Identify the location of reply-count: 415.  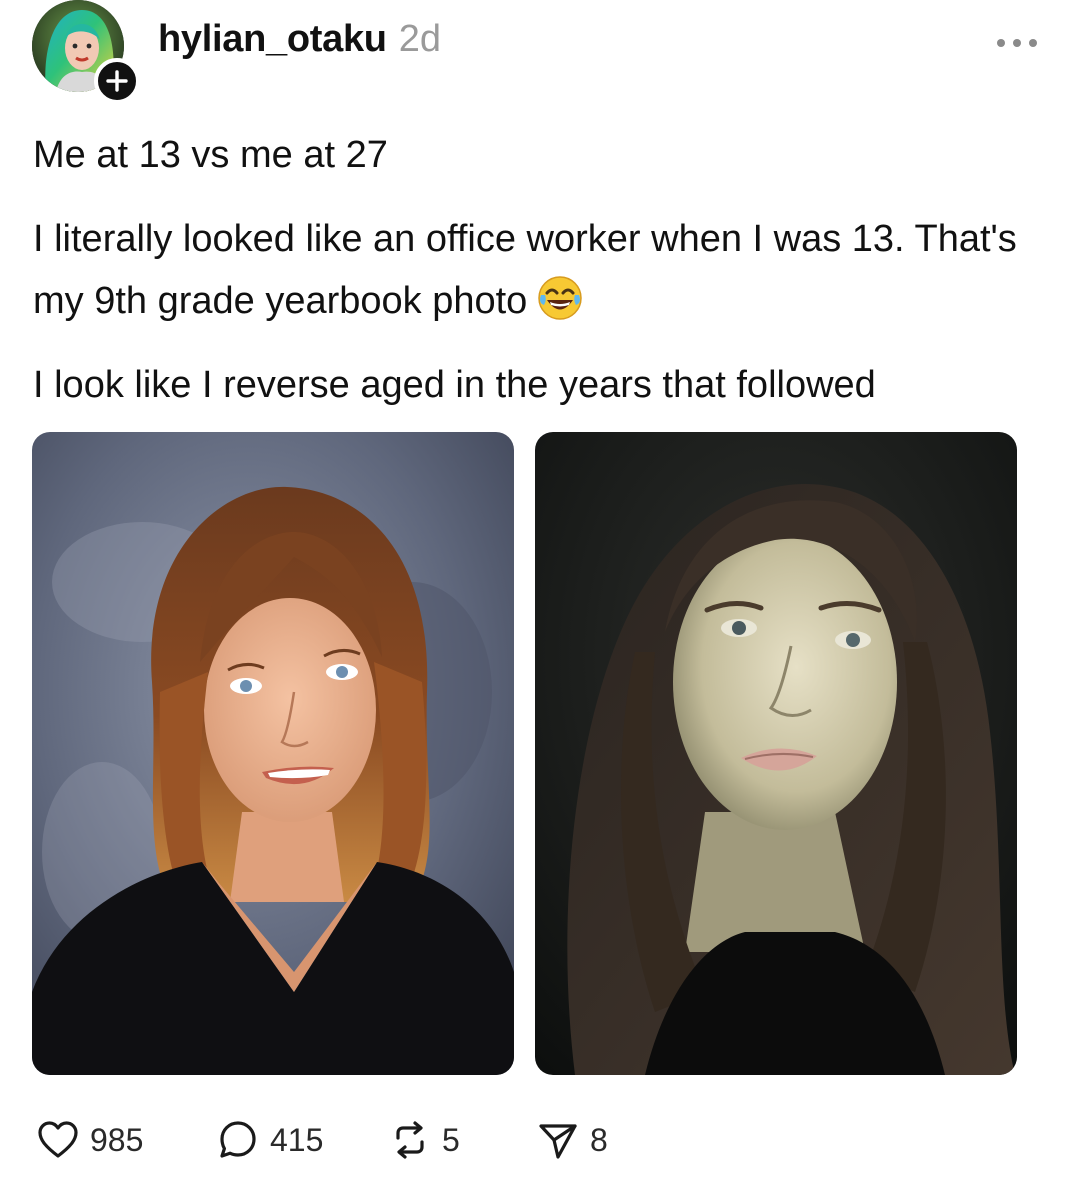
(297, 1139).